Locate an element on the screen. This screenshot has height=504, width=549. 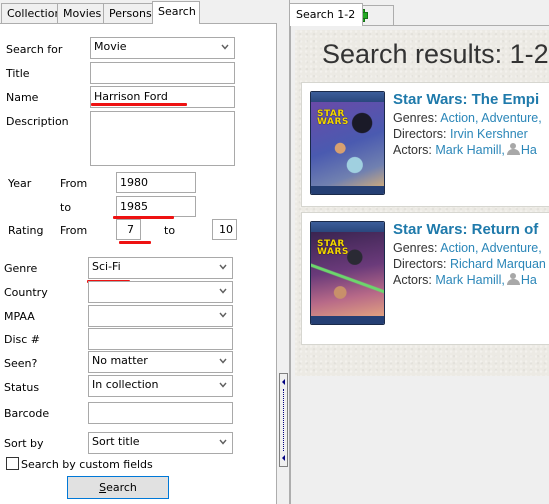
splitter-grip is located at coordinates (283, 420).